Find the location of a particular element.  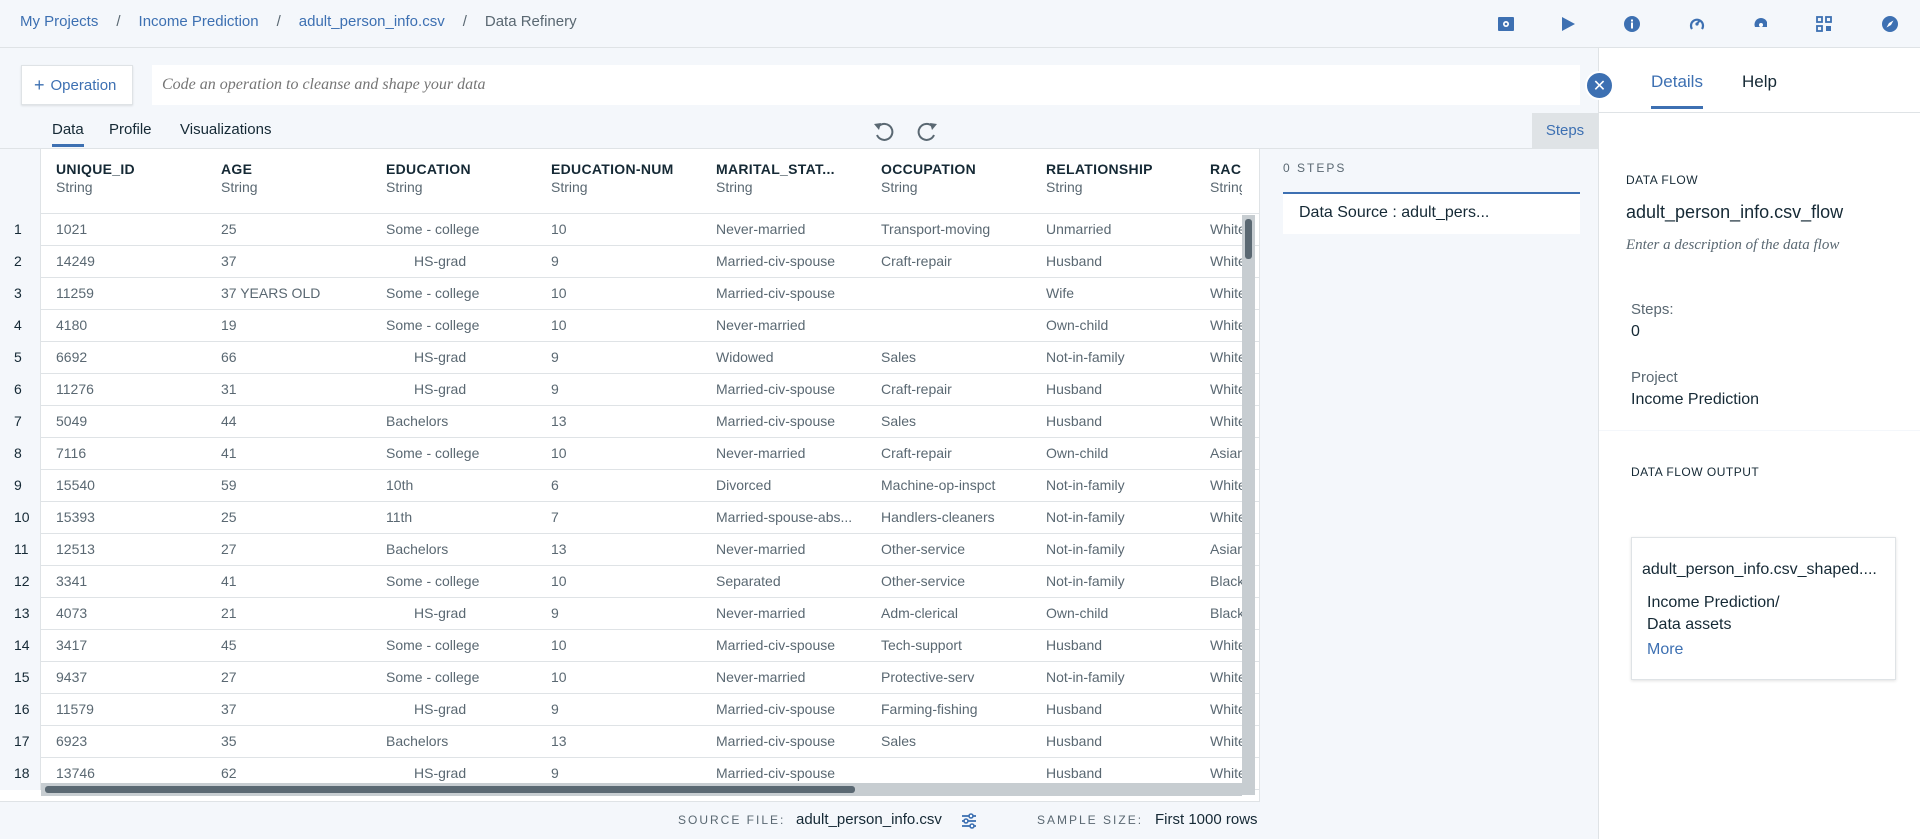

table-cell: 6692 is located at coordinates (131, 357).